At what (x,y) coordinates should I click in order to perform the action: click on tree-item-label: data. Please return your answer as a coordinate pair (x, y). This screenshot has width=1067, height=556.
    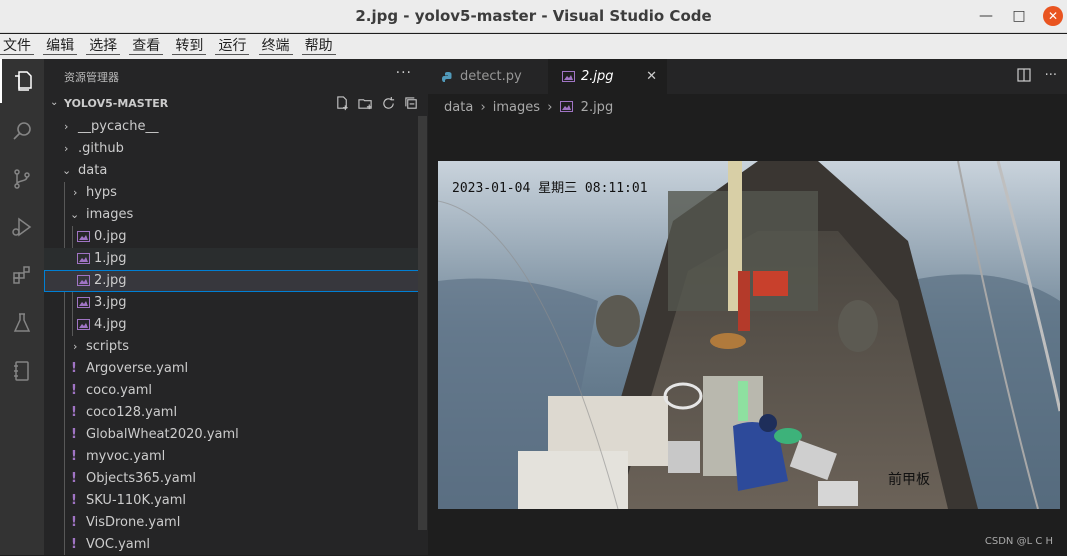
    Looking at the image, I should click on (93, 170).